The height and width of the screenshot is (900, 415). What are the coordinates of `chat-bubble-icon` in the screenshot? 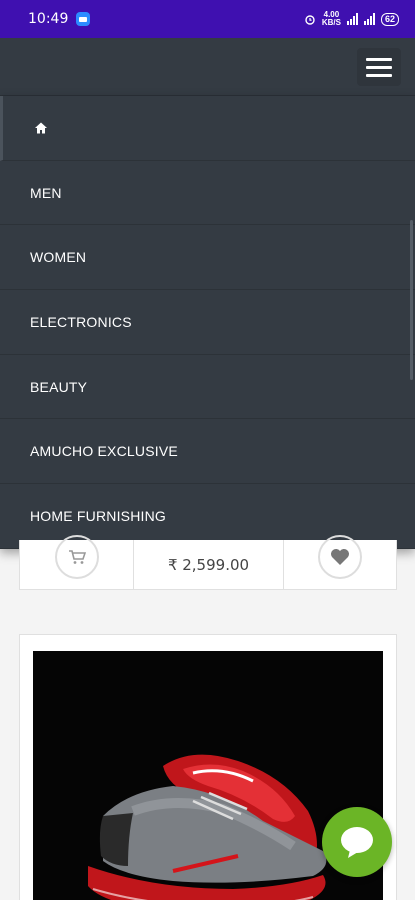 It's located at (357, 842).